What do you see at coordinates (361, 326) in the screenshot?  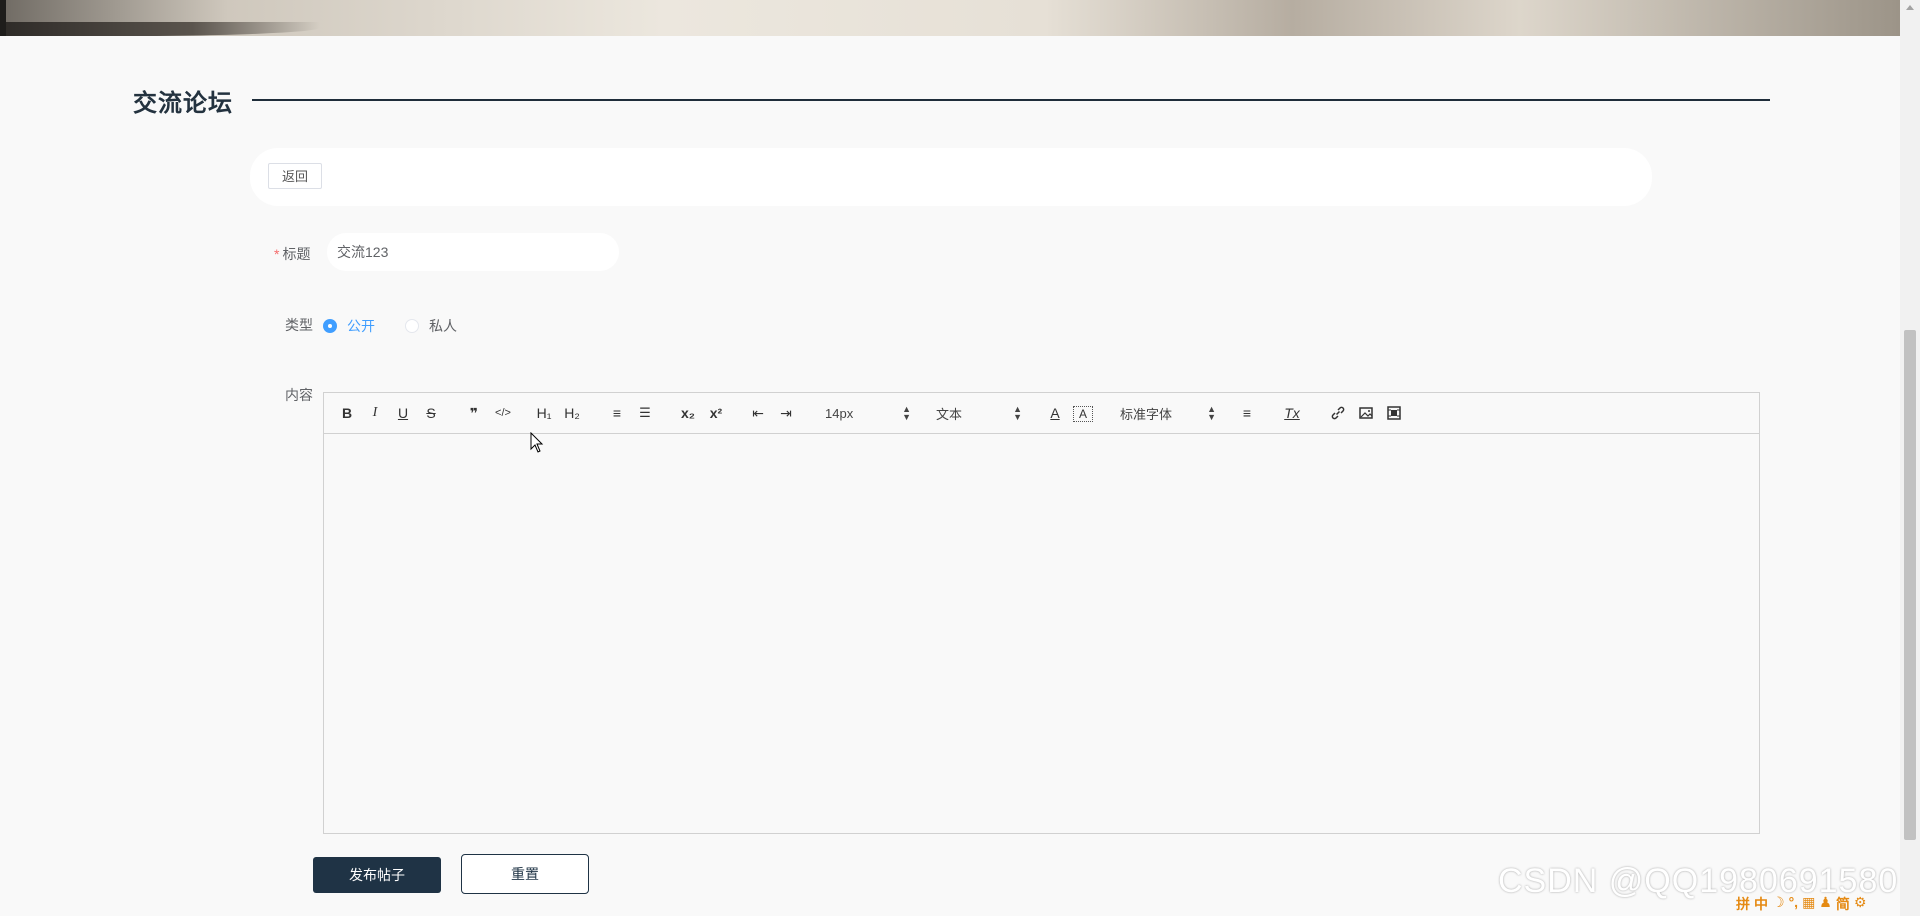 I see `radio-public-label: 公开` at bounding box center [361, 326].